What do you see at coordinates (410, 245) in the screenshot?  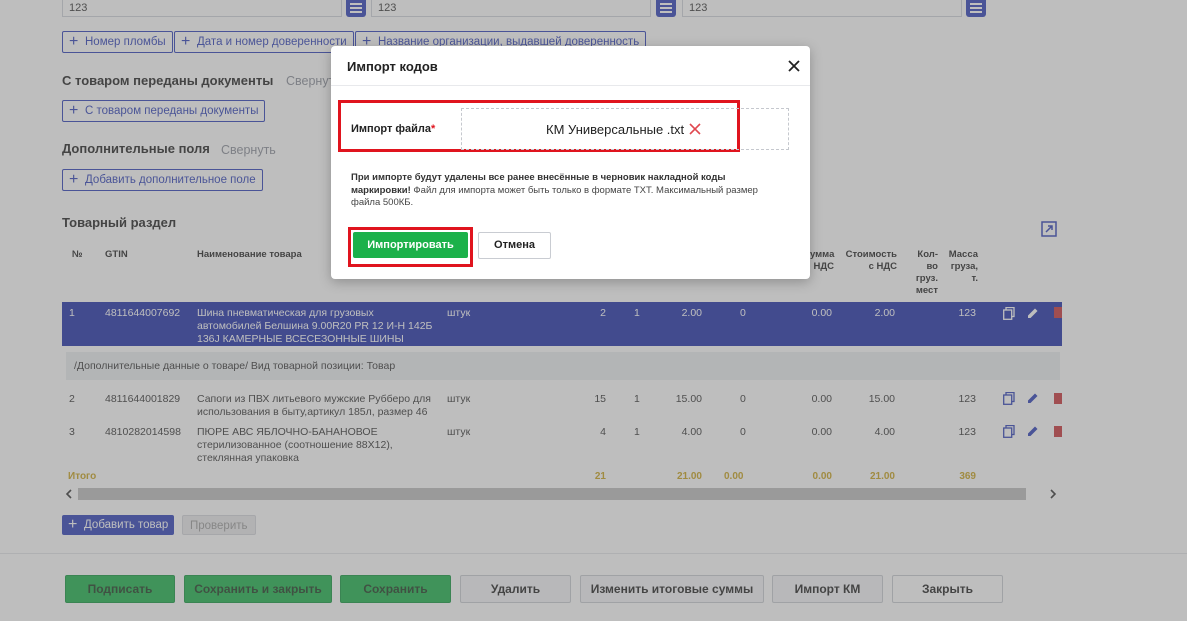 I see `import-button: Импортировать` at bounding box center [410, 245].